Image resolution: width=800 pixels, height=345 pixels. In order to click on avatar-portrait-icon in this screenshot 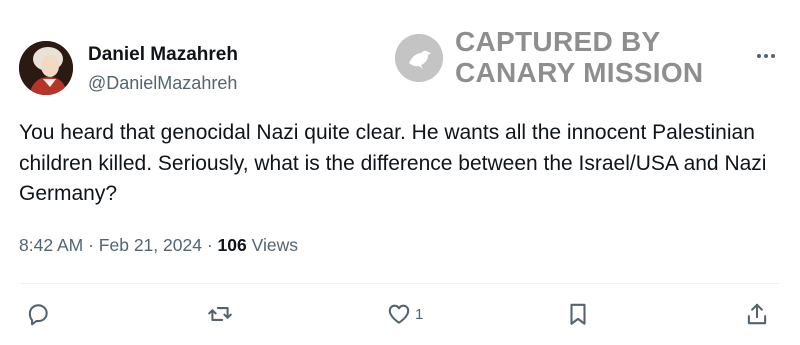, I will do `click(46, 68)`.